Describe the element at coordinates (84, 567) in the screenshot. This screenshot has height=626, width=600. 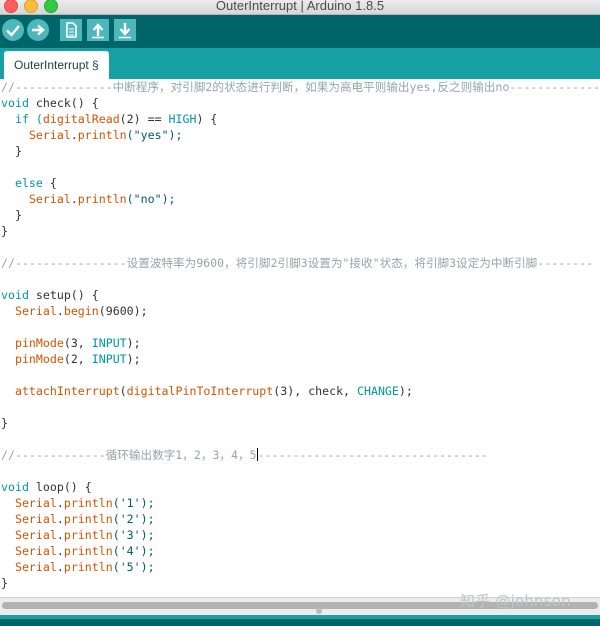
I see `code-line: Serial.println('5');` at that location.